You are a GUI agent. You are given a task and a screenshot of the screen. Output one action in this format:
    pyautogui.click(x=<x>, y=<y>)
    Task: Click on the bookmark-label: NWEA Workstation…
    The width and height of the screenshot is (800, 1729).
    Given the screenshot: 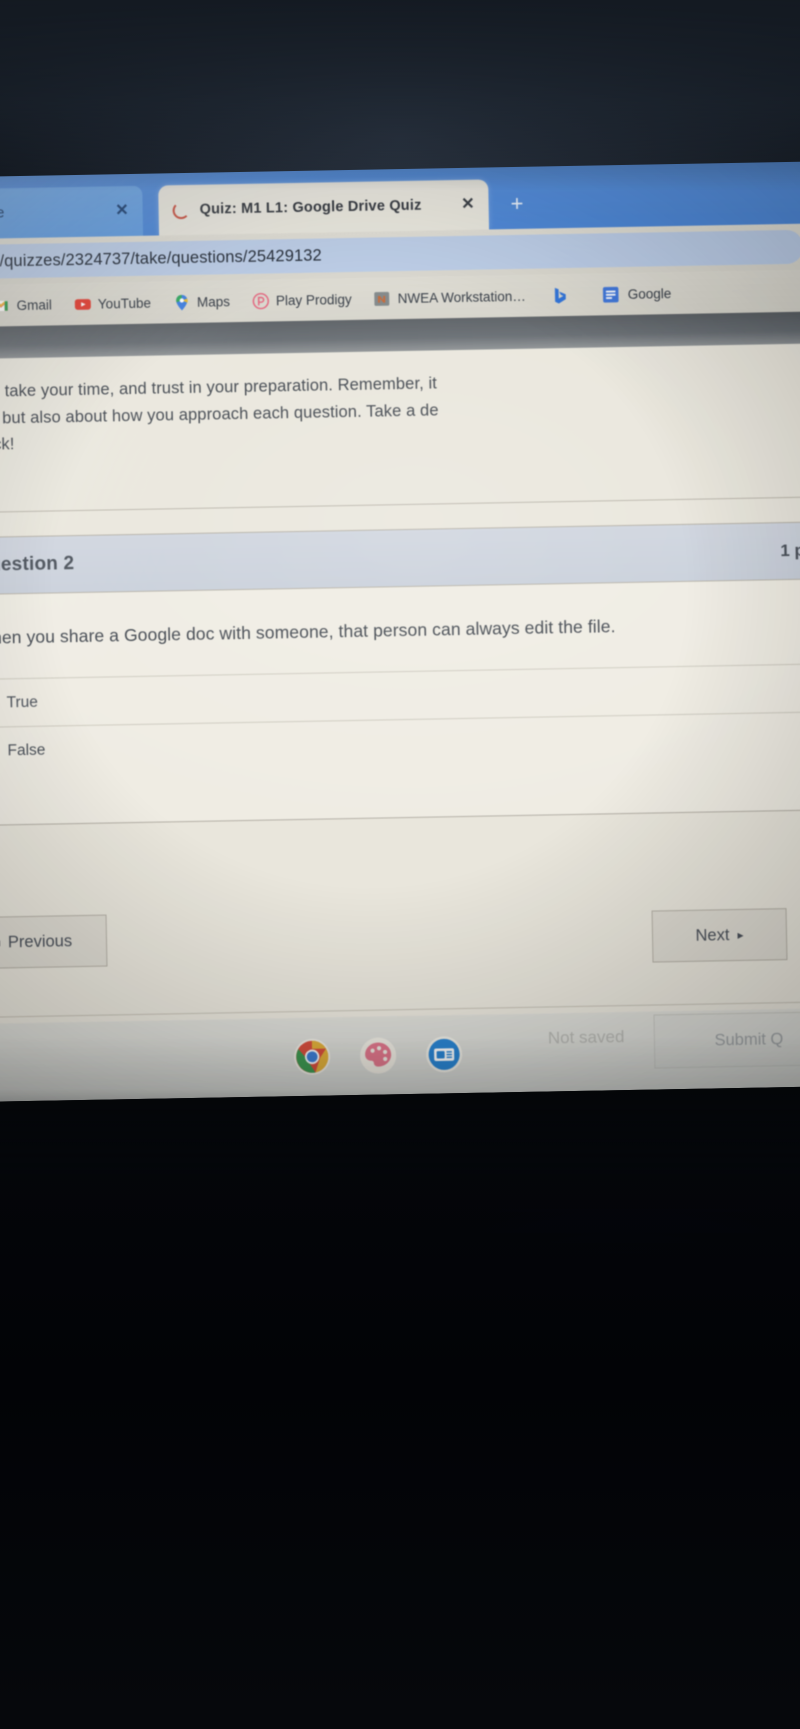 What is the action you would take?
    pyautogui.click(x=461, y=297)
    